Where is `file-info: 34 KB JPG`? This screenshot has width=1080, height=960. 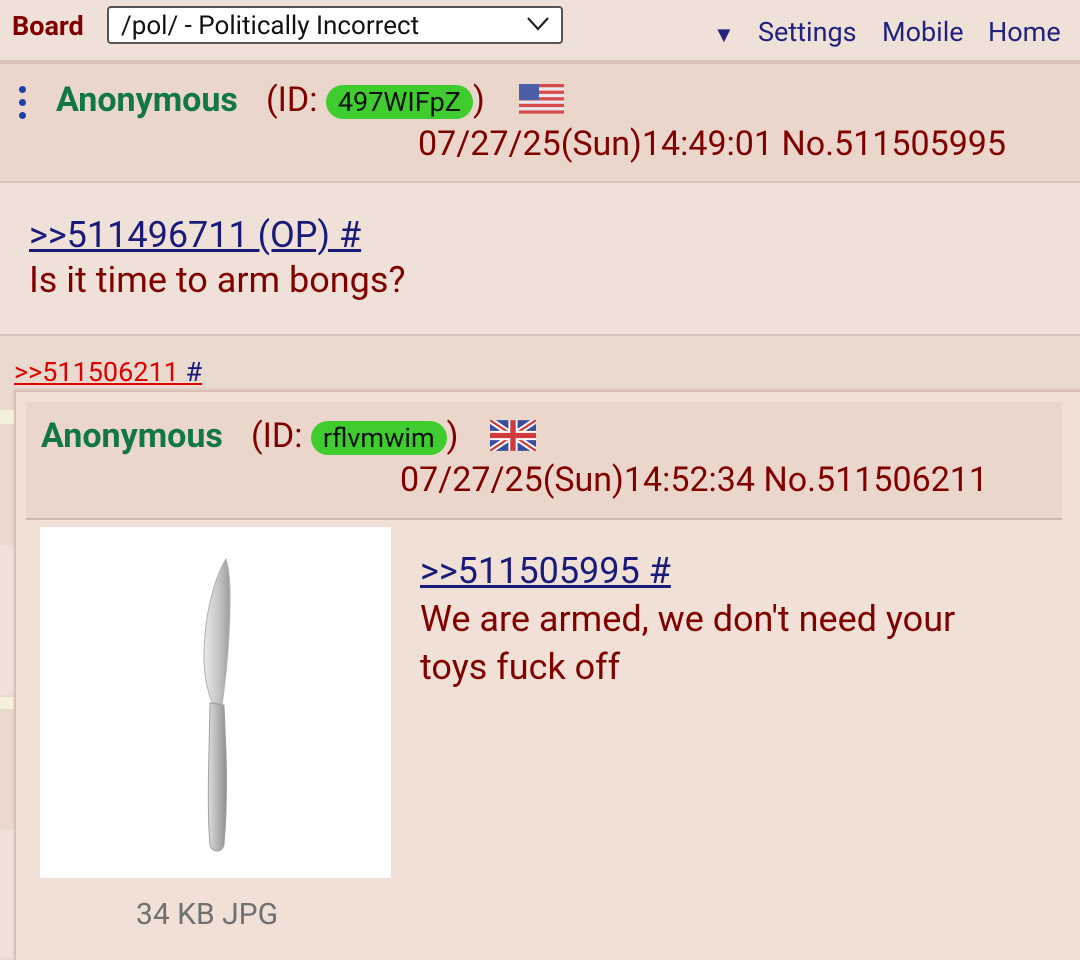
file-info: 34 KB JPG is located at coordinates (207, 914).